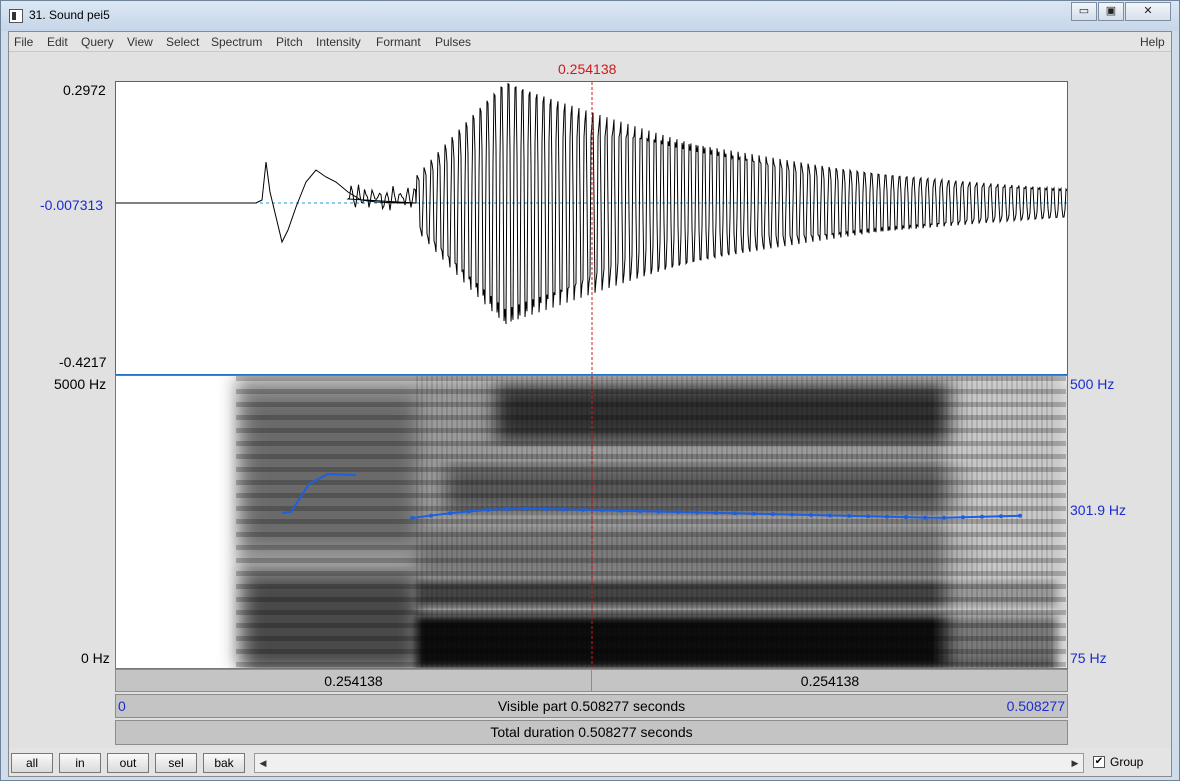 This screenshot has height=781, width=1180. I want to click on menu-file: File, so click(23, 42).